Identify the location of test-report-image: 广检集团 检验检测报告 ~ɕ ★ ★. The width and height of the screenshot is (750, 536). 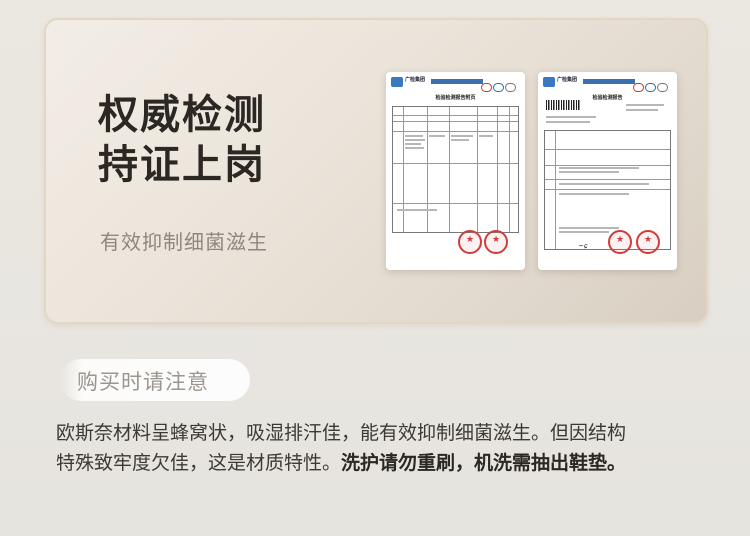
(607, 171).